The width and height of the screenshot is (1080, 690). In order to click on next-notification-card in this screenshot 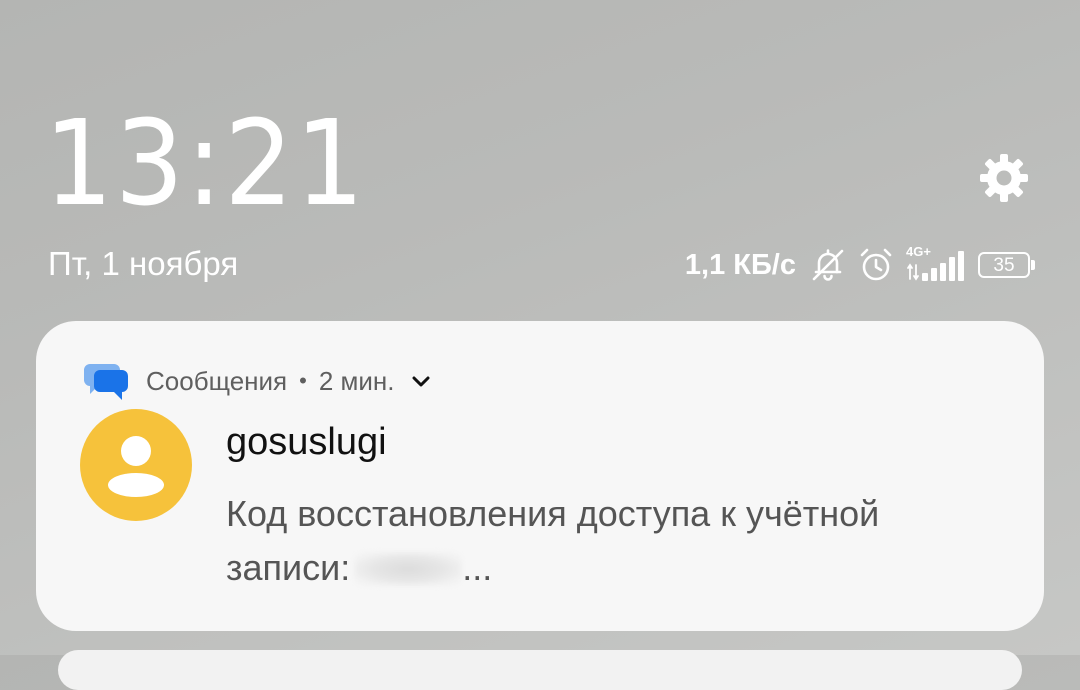, I will do `click(540, 670)`.